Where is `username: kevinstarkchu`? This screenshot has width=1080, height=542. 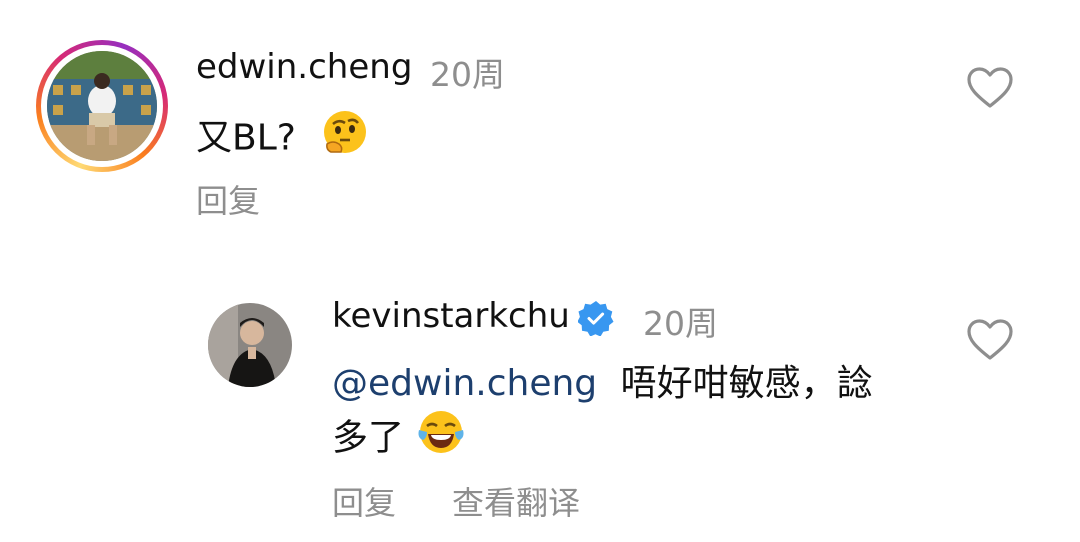
username: kevinstarkchu is located at coordinates (451, 316).